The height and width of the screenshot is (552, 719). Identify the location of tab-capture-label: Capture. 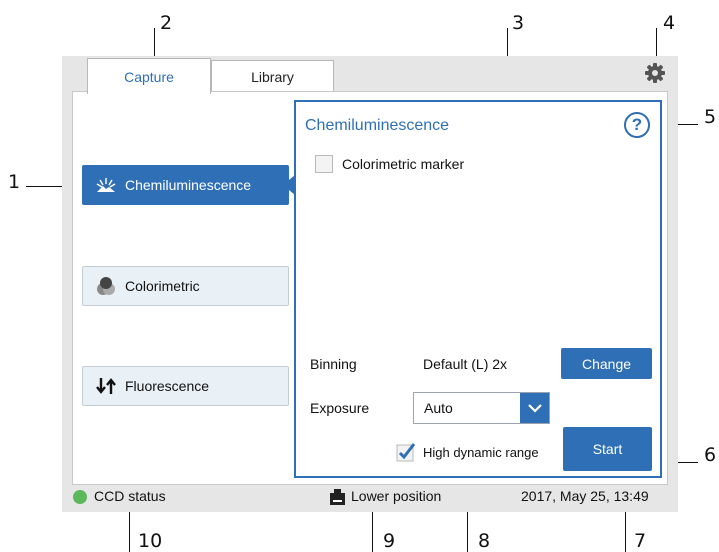
(149, 76).